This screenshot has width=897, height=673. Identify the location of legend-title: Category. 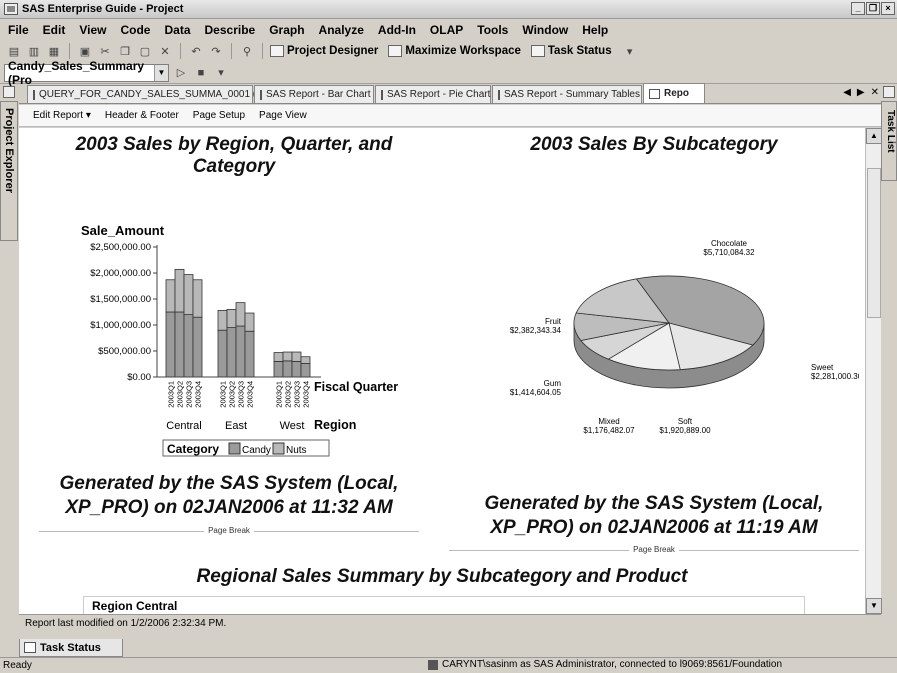
(193, 449).